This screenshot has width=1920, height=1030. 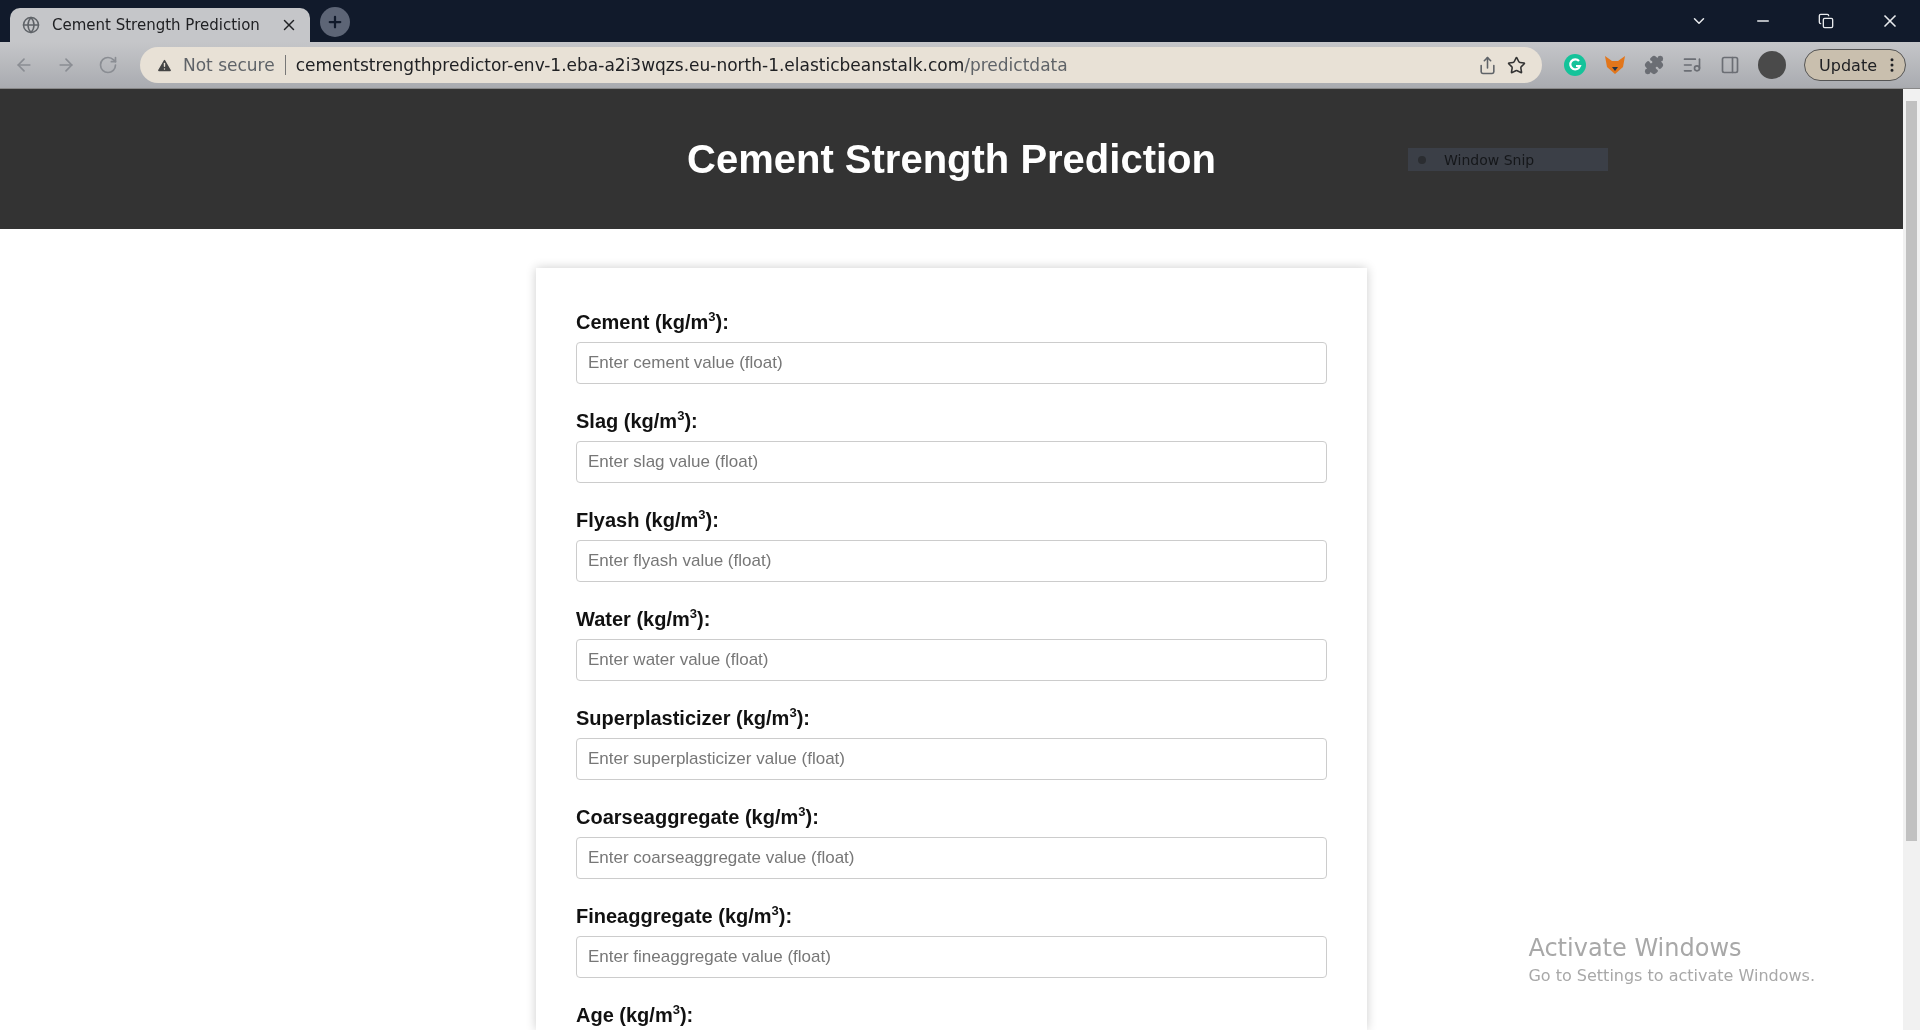 What do you see at coordinates (951, 159) in the screenshot?
I see `page-title: Cement Strength Prediction` at bounding box center [951, 159].